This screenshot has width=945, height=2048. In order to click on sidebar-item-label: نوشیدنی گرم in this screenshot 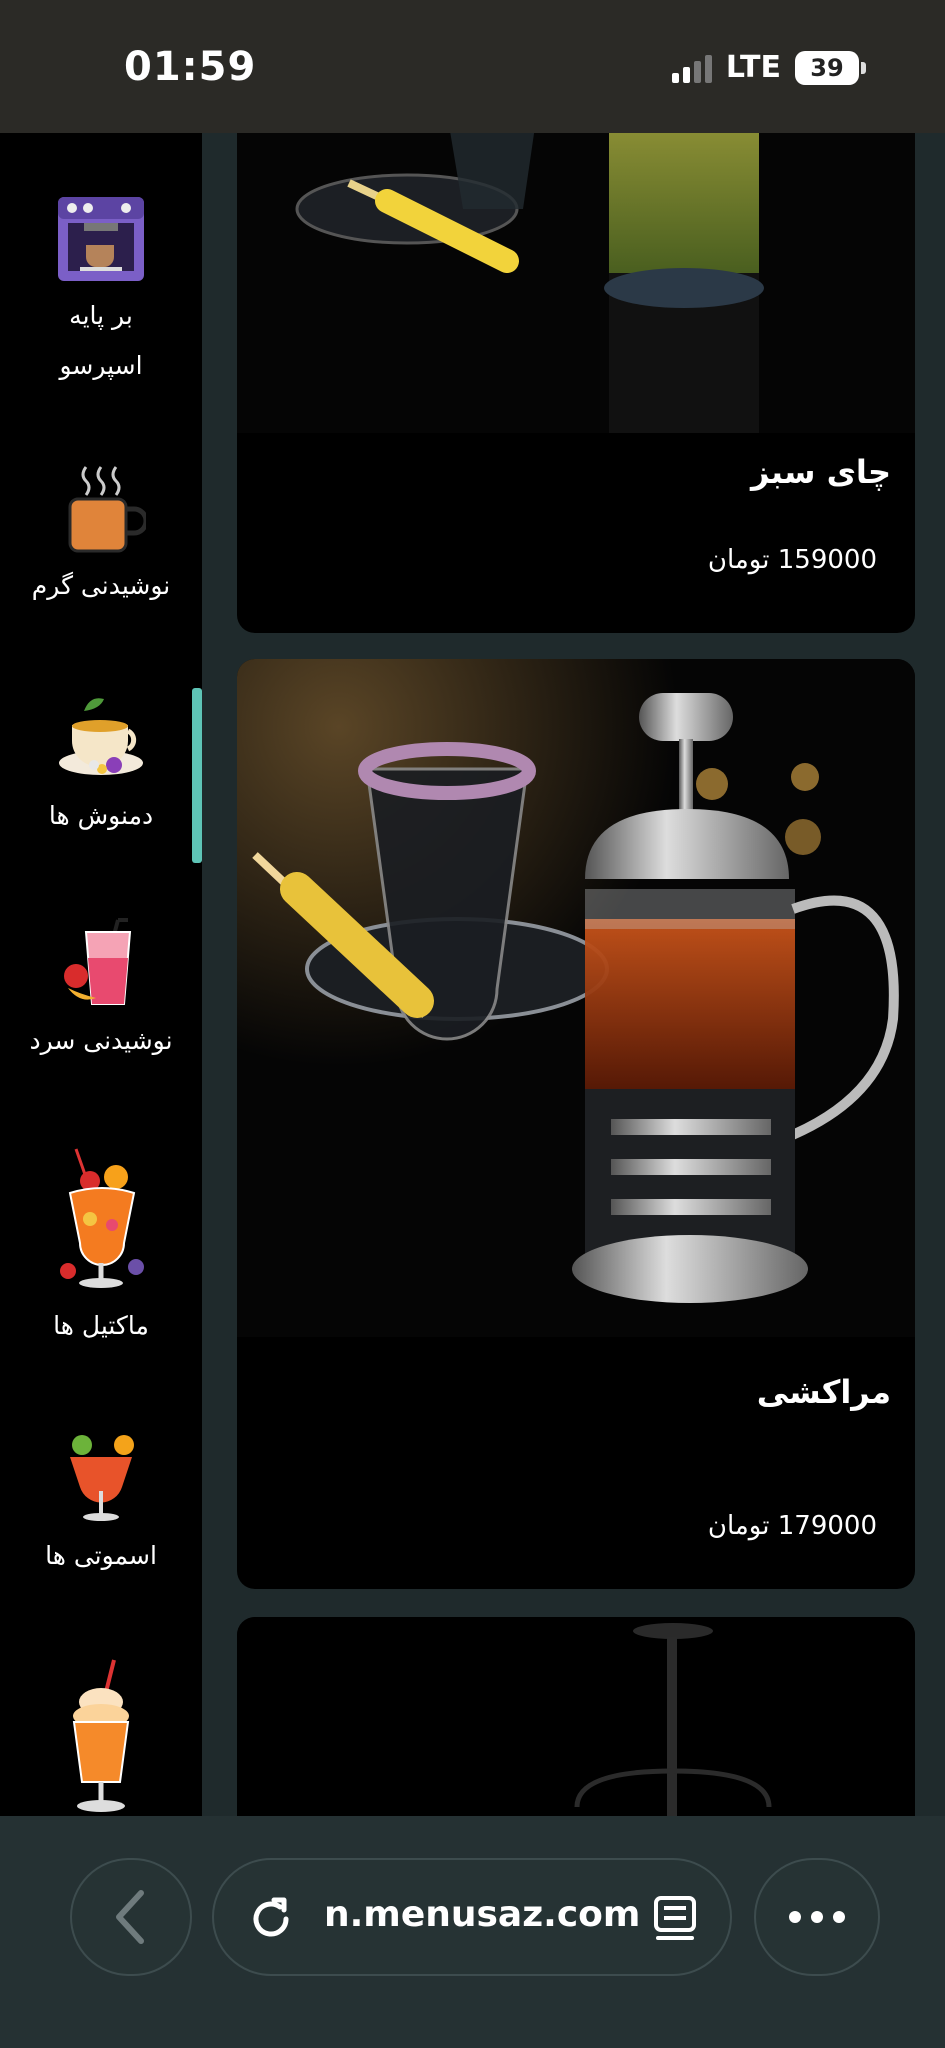, I will do `click(101, 585)`.